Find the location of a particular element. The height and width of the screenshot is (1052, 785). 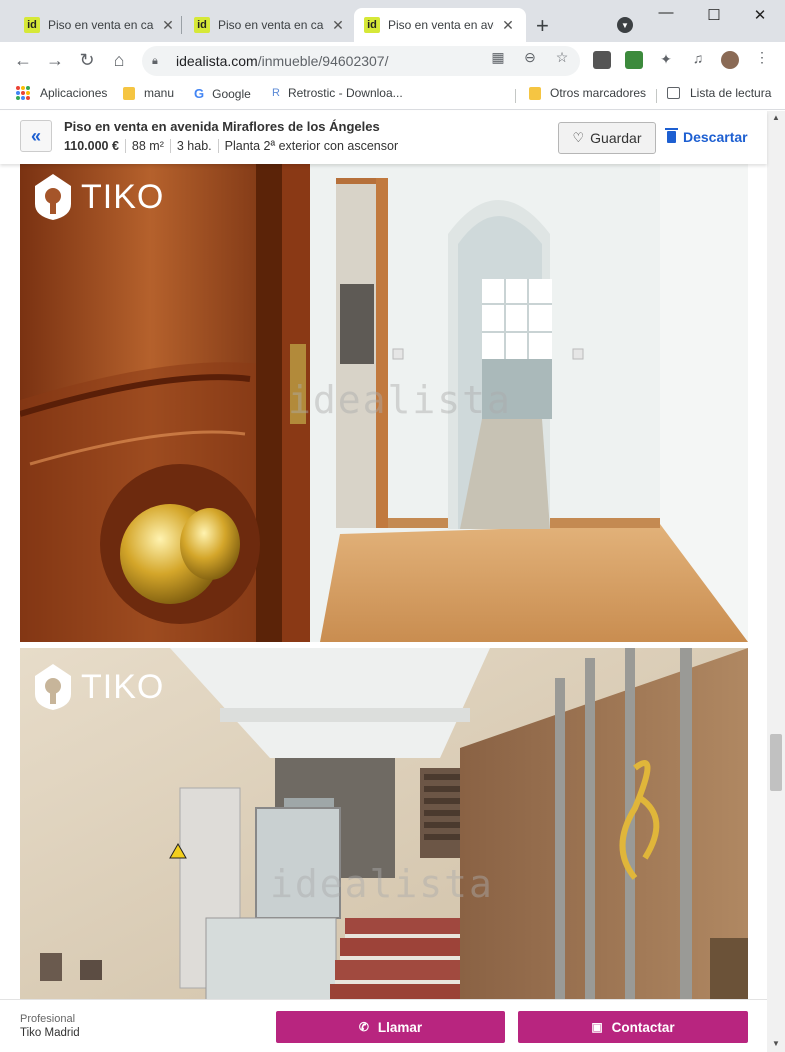

address-bar: 🔒︎ idealista.com/inmueble/94602307/ is located at coordinates (361, 61).